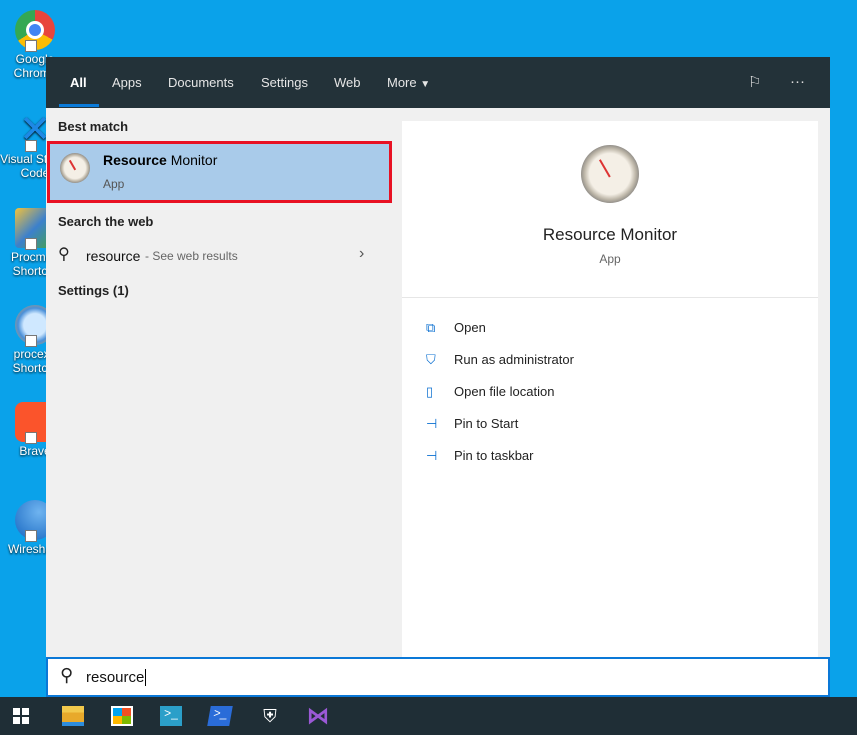  Describe the element at coordinates (610, 174) in the screenshot. I see `resource-monitor-large-icon` at that location.